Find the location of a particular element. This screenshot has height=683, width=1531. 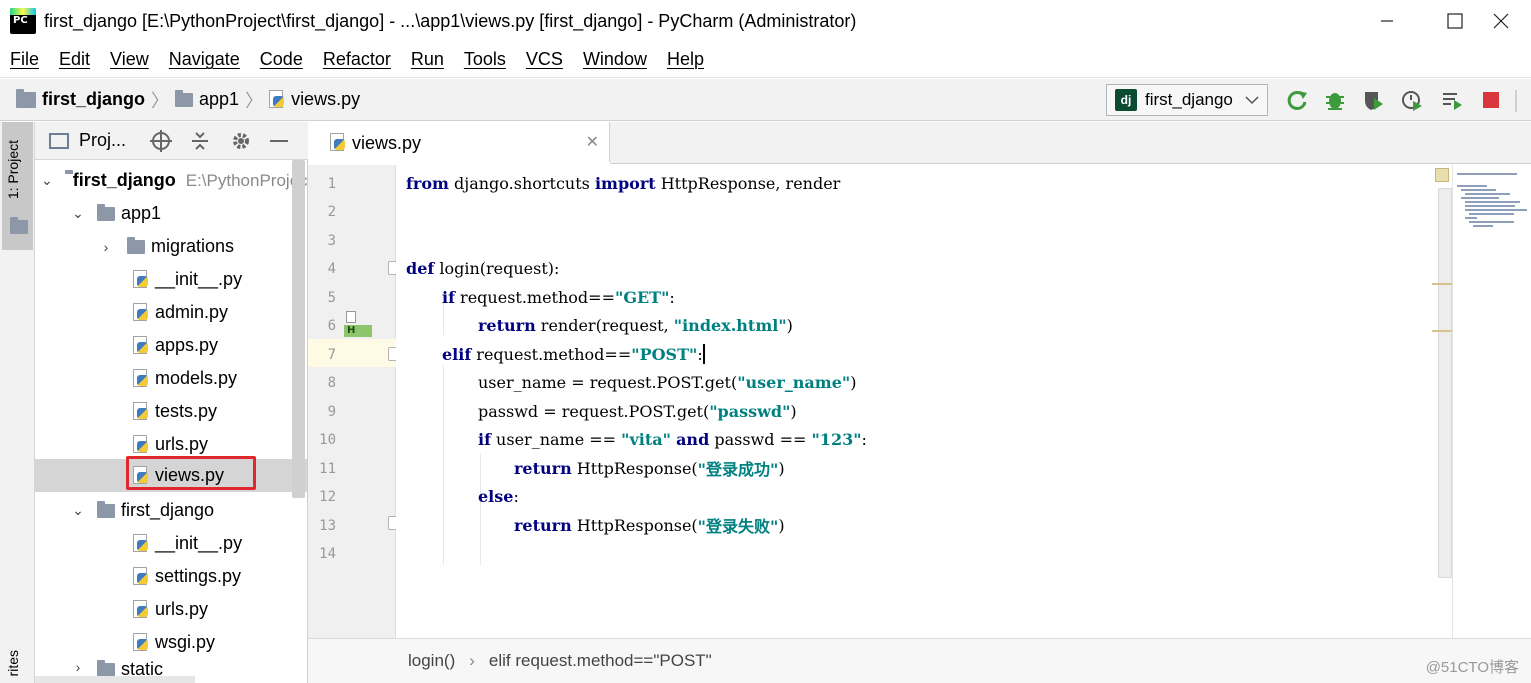

breadcrumb-project: first_django is located at coordinates (93, 99).